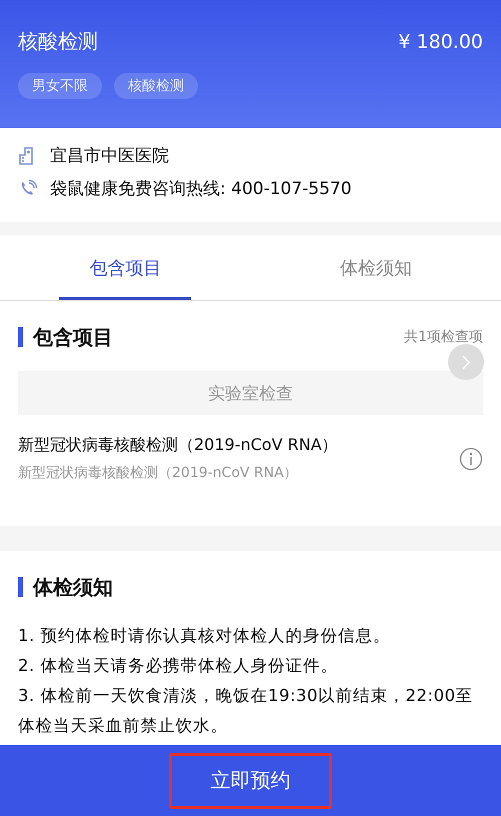  Describe the element at coordinates (250, 393) in the screenshot. I see `category-header: 实验室检查` at that location.